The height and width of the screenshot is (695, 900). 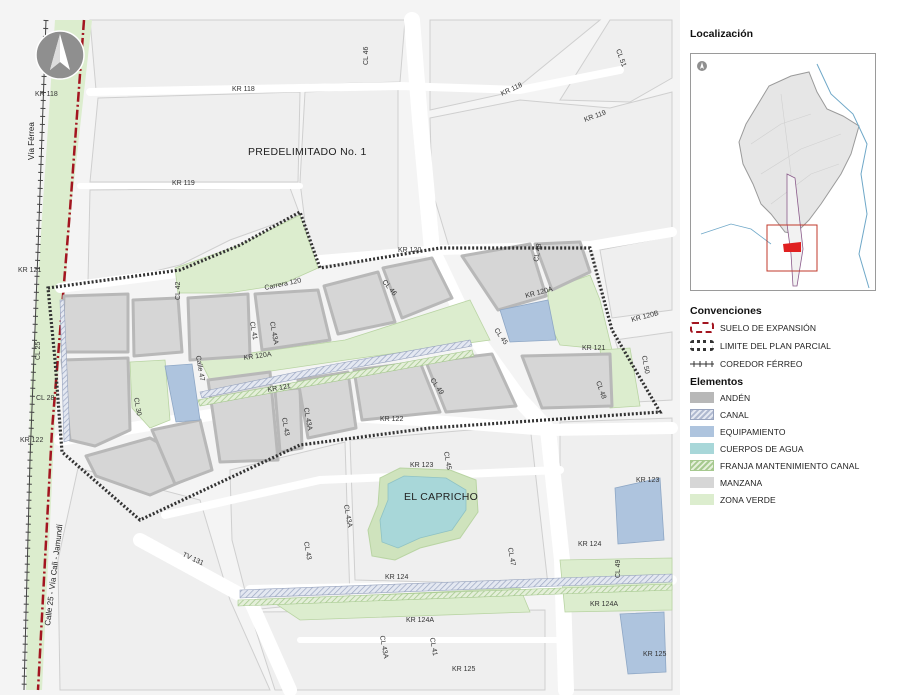 What do you see at coordinates (60, 55) in the screenshot?
I see `north-arrow-icon` at bounding box center [60, 55].